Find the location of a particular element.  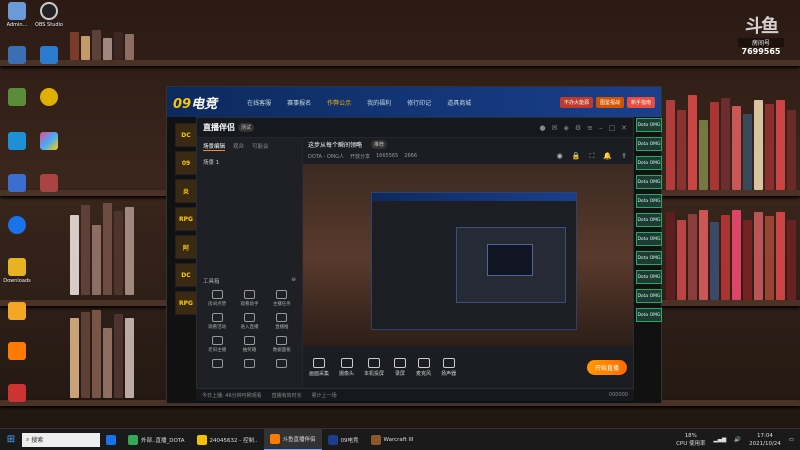

promo-button: 图鉴视战 is located at coordinates (609, 102).